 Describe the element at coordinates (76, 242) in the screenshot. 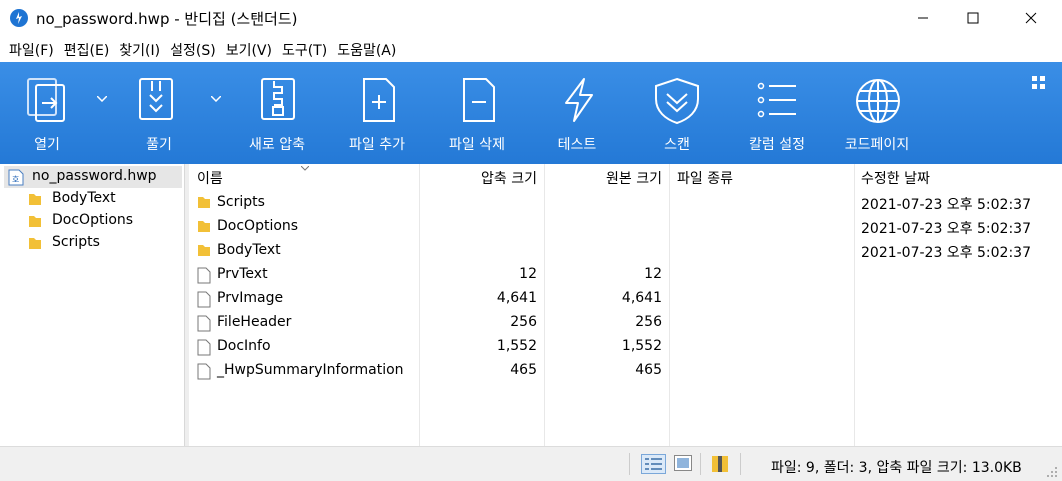

I see `tree-item-label: Scripts` at that location.